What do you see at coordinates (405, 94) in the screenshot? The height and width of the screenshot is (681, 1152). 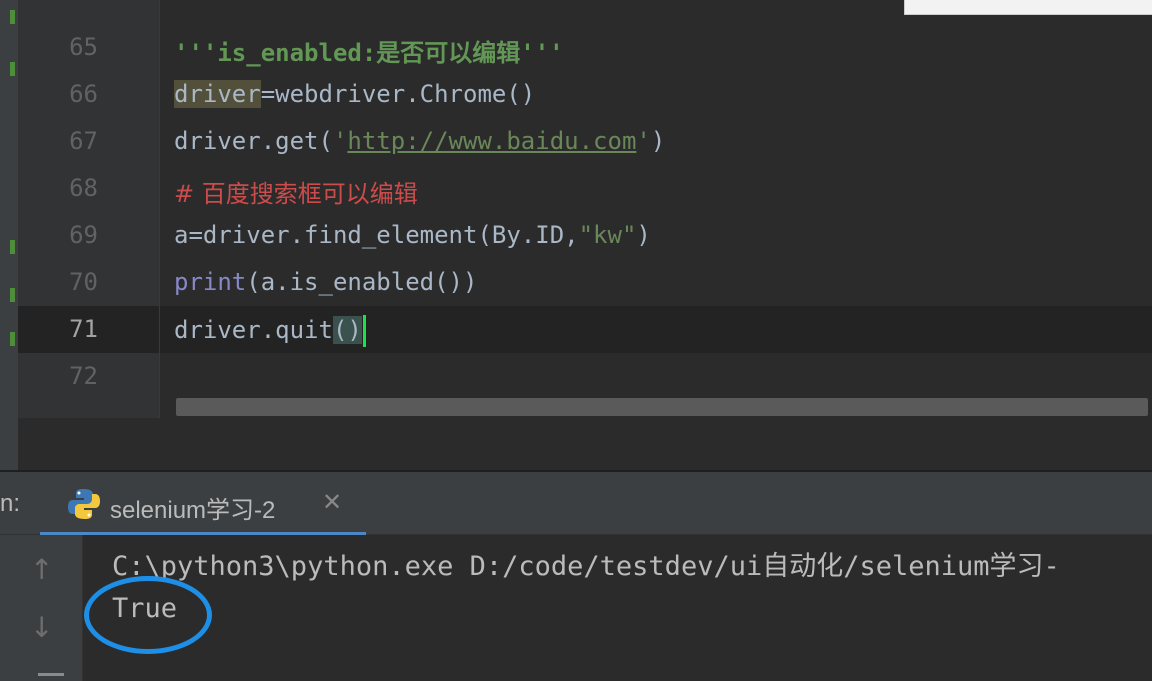 I see `code-token: webdriver.Chrome()` at bounding box center [405, 94].